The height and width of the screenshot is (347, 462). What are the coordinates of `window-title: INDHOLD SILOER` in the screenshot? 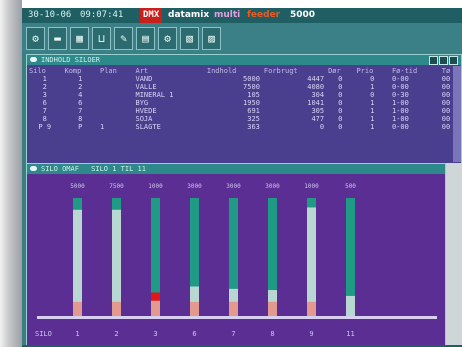 It's located at (71, 60).